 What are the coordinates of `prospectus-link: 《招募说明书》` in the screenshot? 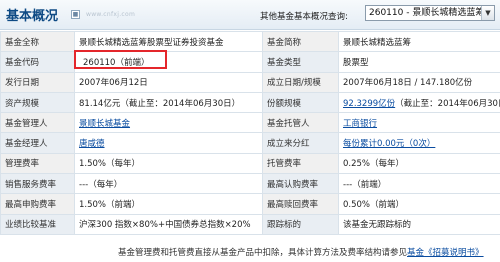 It's located at (454, 253).